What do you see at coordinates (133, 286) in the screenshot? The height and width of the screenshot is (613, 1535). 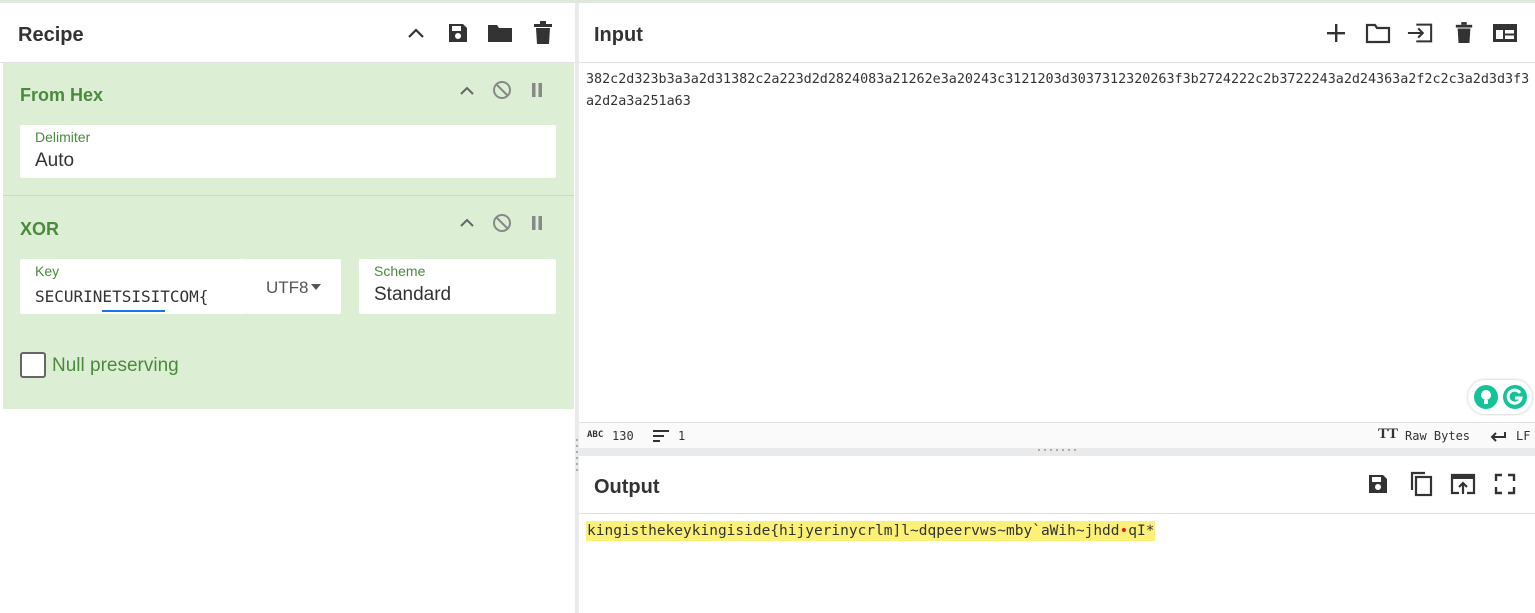 I see `key-field: Key SECURINETSISITCOM{` at bounding box center [133, 286].